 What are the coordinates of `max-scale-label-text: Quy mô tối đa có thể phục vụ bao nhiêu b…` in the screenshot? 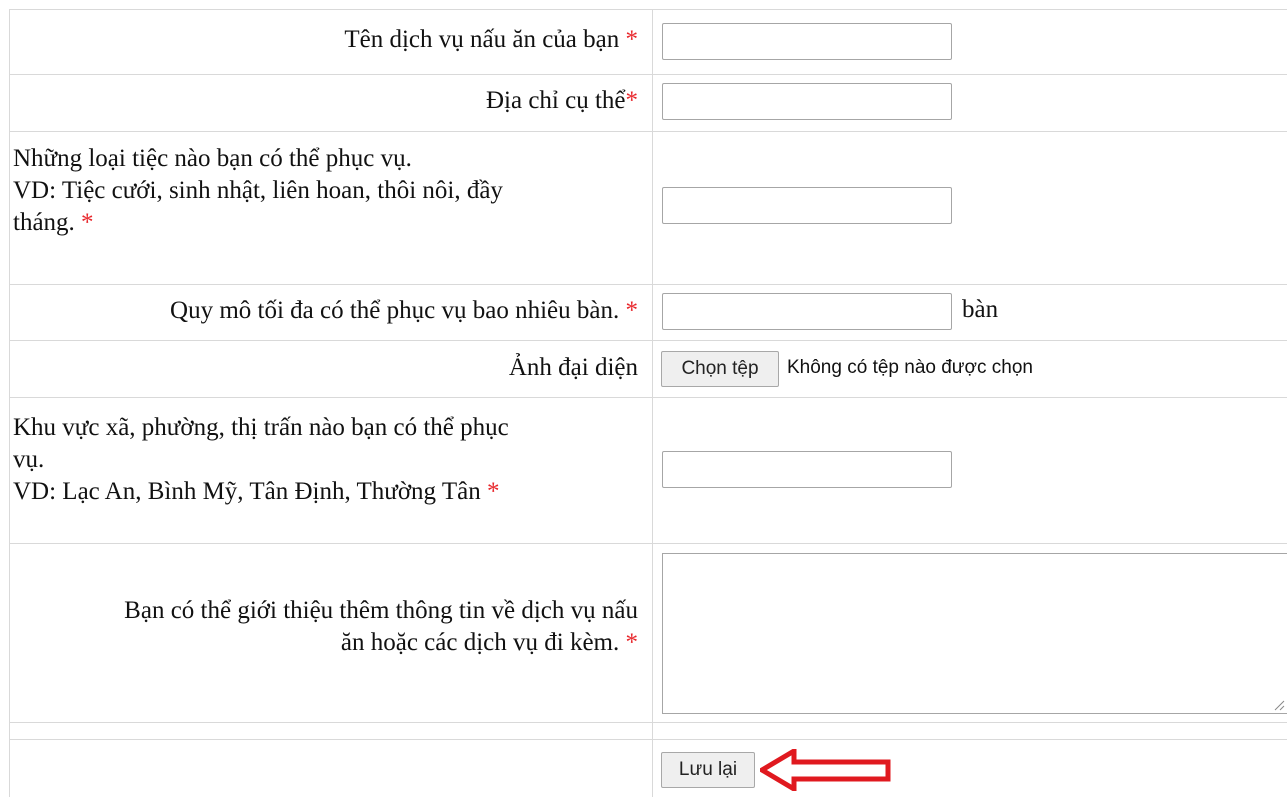 It's located at (395, 310).